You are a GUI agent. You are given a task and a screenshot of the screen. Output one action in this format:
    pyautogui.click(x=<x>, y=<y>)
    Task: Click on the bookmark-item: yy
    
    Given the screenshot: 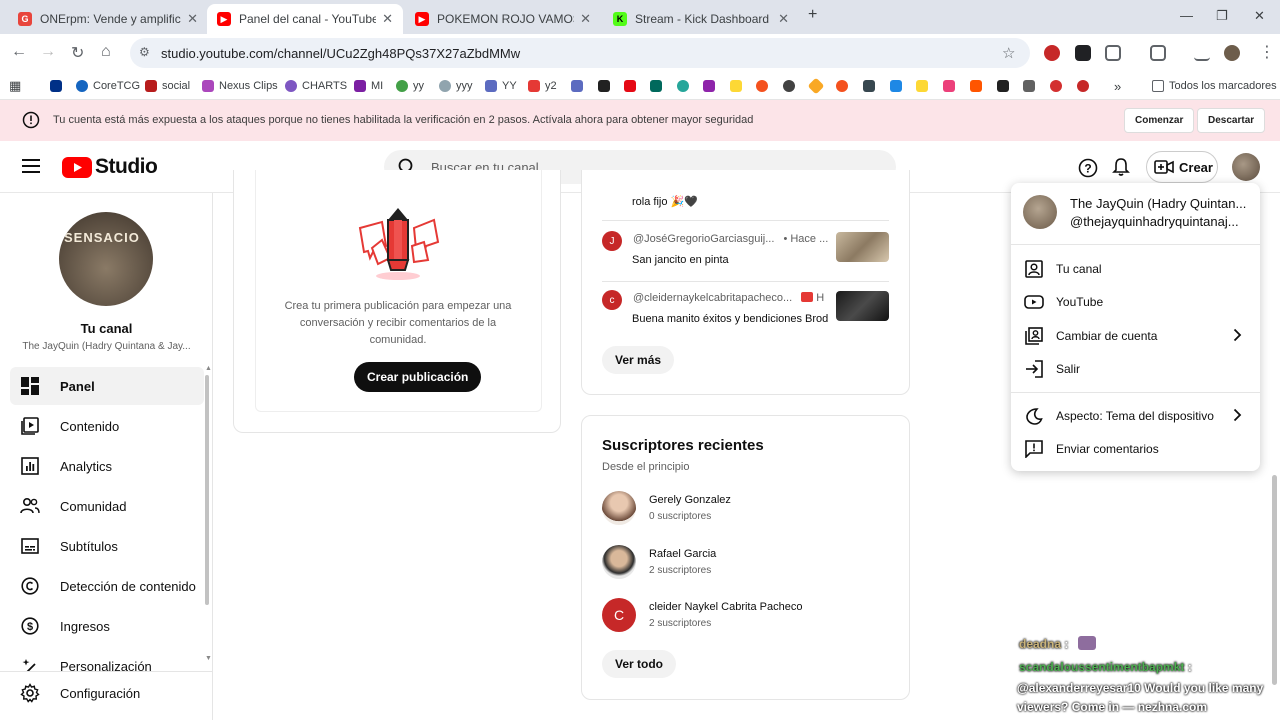 What is the action you would take?
    pyautogui.click(x=410, y=86)
    